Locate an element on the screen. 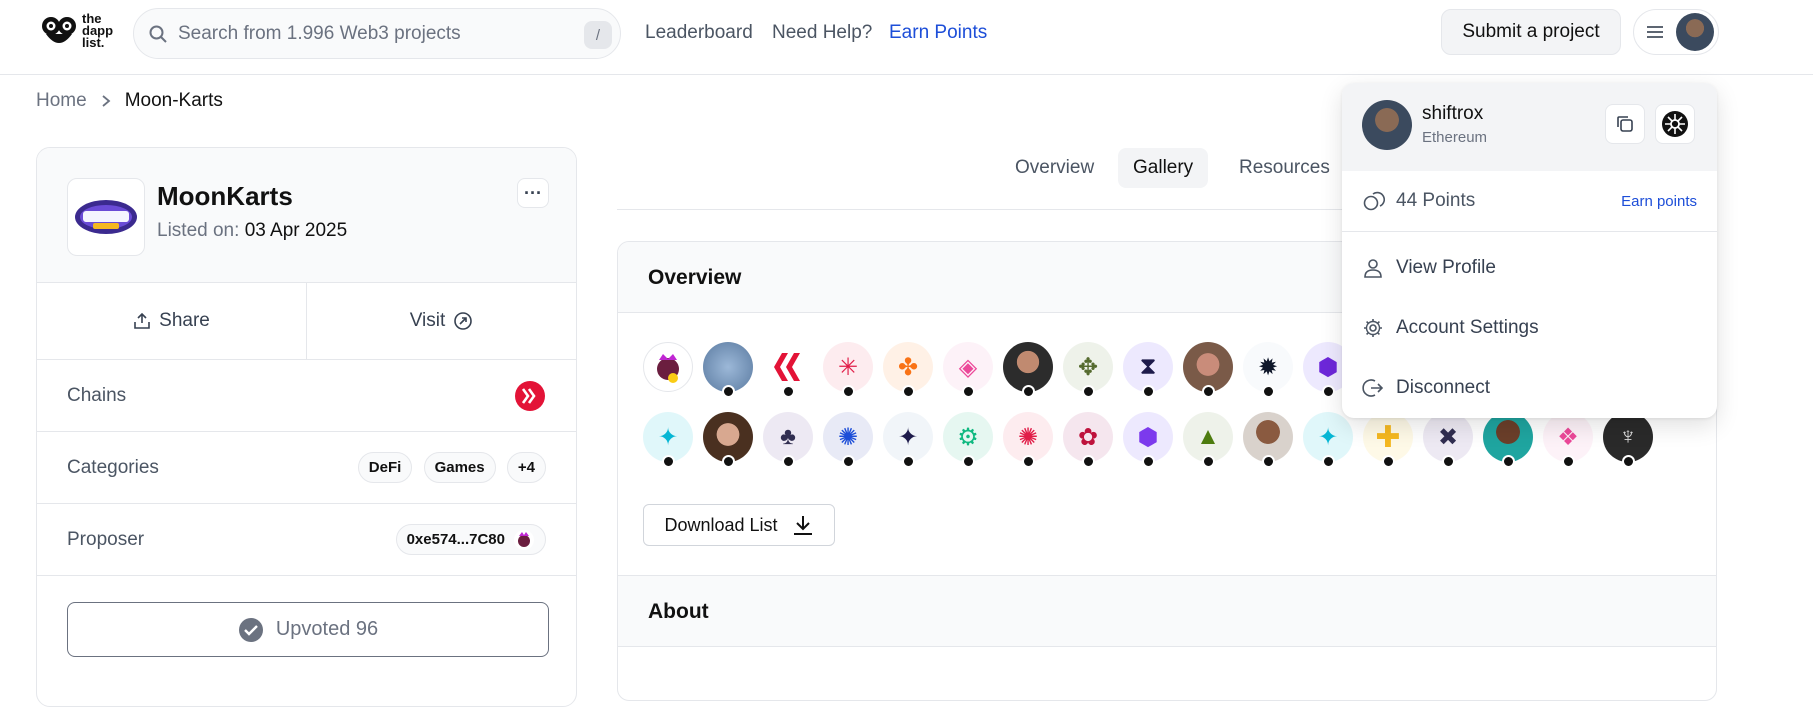 This screenshot has height=707, width=1813. listed-label: Listed on: is located at coordinates (198, 230).